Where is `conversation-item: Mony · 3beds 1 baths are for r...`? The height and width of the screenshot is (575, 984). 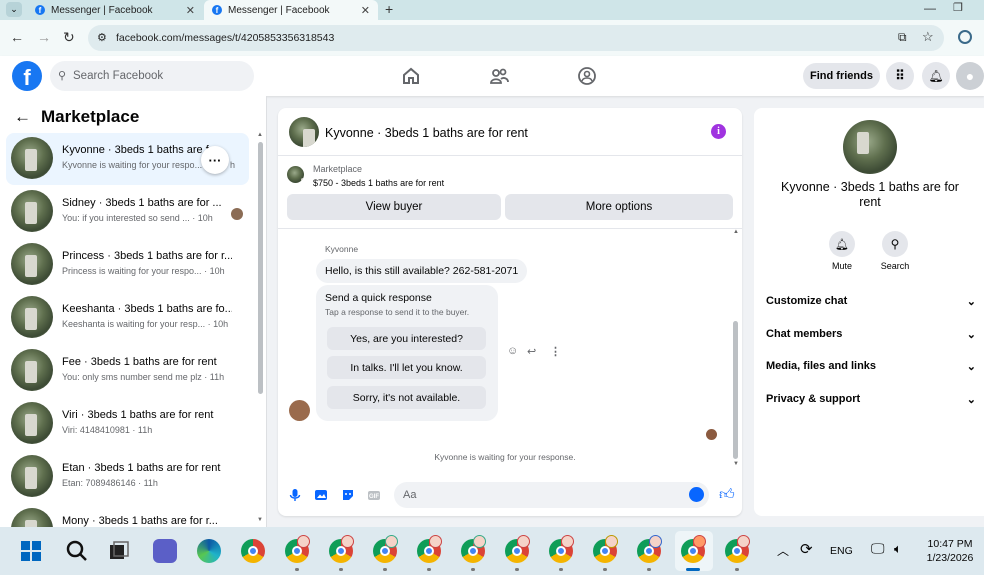
conversation-item: Mony · 3beds 1 baths are for r... is located at coordinates (127, 515).